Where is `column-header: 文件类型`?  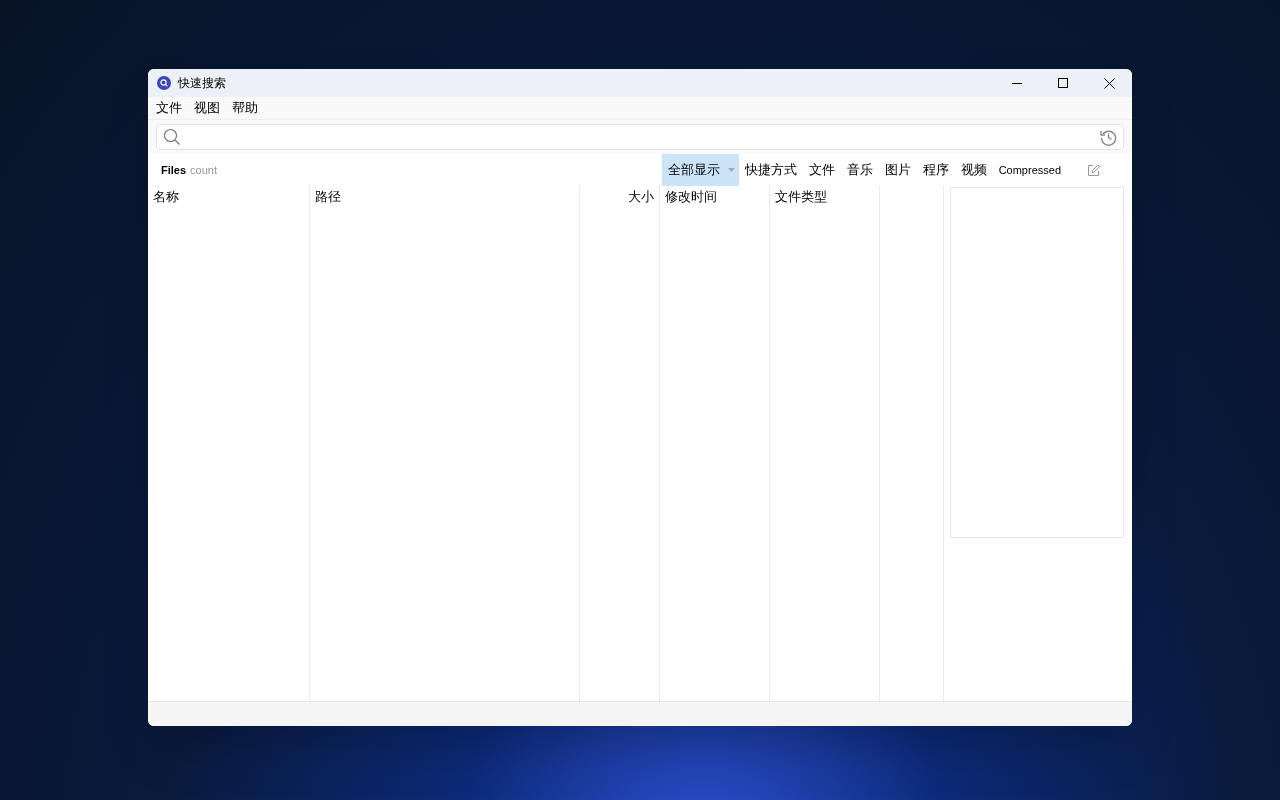
column-header: 文件类型 is located at coordinates (824, 197).